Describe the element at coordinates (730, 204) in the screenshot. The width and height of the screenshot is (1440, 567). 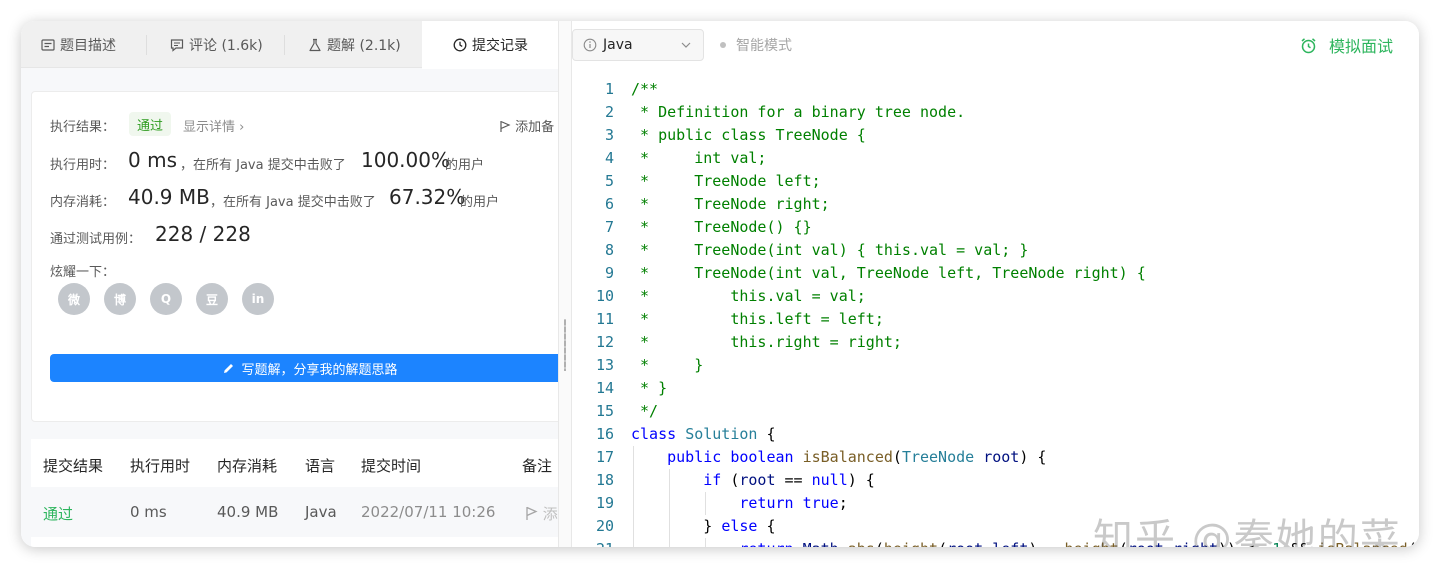
I see `code-text: * TreeNode right;` at that location.